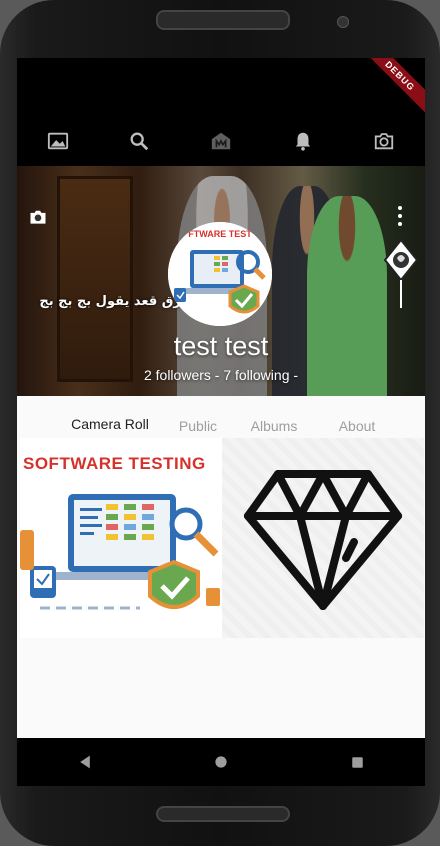 This screenshot has width=440, height=846. Describe the element at coordinates (400, 216) in the screenshot. I see `more-options-icon` at that location.